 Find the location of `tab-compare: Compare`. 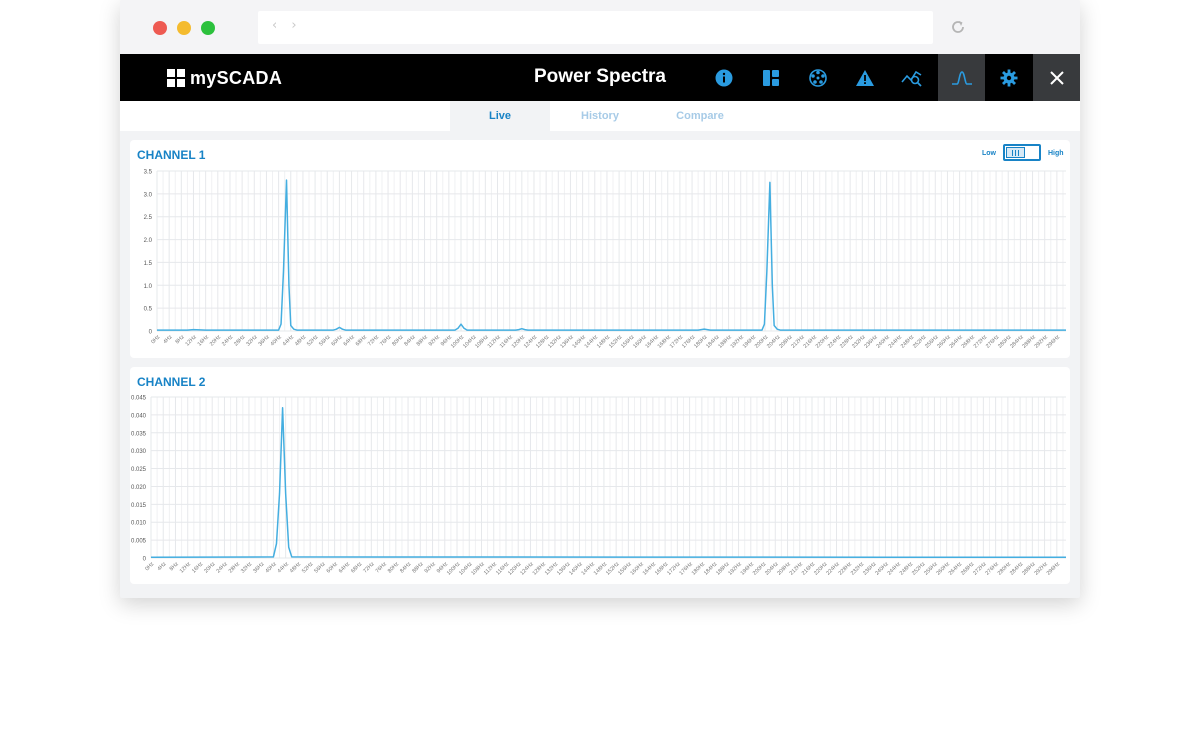

tab-compare: Compare is located at coordinates (700, 116).